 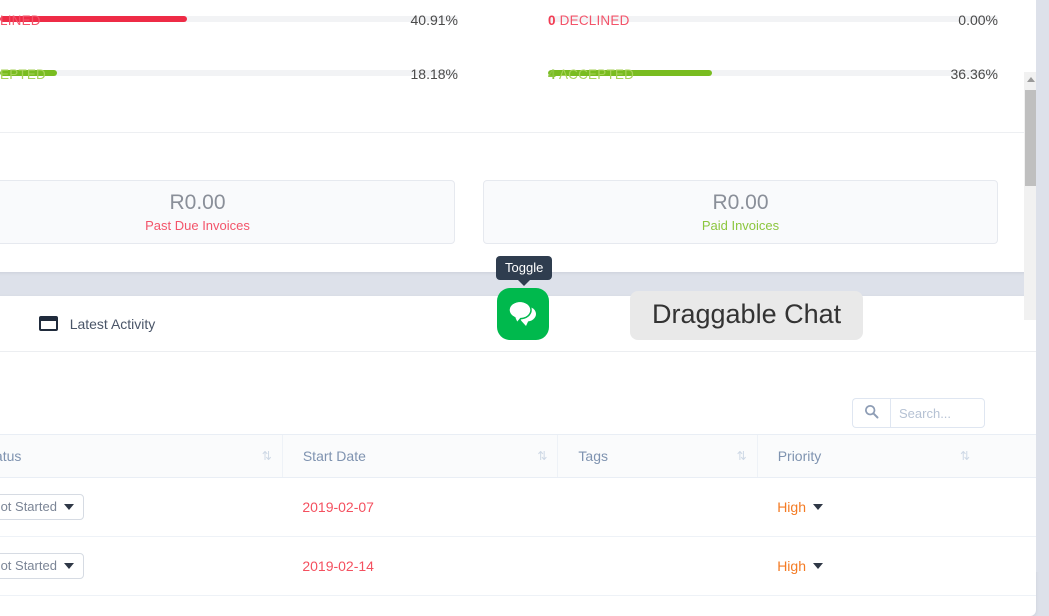 What do you see at coordinates (937, 413) in the screenshot?
I see `search-input` at bounding box center [937, 413].